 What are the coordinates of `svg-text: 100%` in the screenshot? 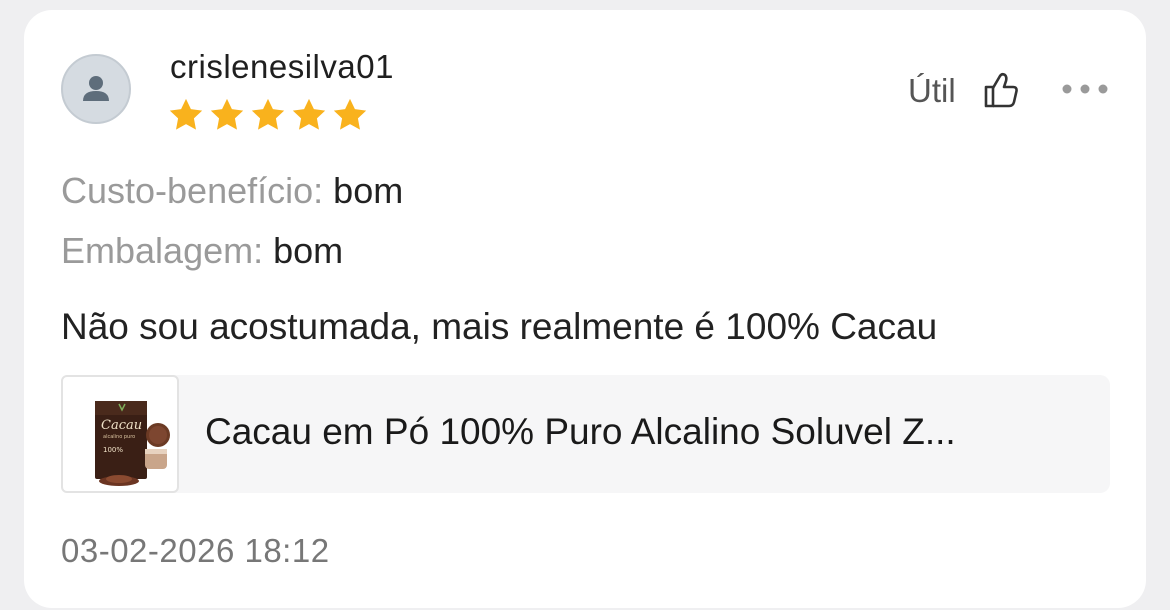 It's located at (113, 450).